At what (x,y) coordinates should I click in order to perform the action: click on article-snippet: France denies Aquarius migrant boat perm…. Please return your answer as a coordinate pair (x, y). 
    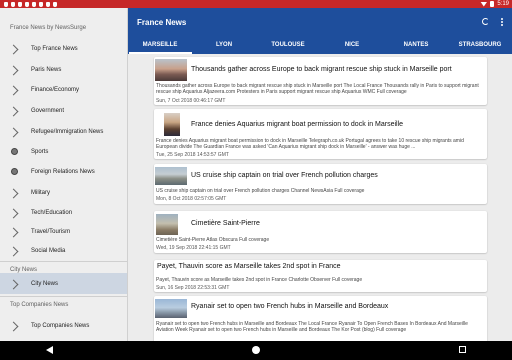
    Looking at the image, I should click on (310, 144).